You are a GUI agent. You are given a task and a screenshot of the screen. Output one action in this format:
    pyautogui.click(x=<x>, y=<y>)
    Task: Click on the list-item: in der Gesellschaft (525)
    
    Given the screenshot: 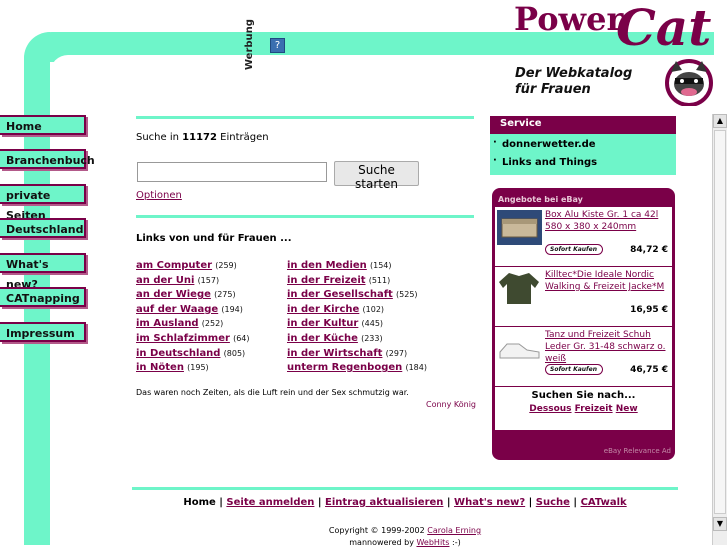 What is the action you would take?
    pyautogui.click(x=357, y=295)
    